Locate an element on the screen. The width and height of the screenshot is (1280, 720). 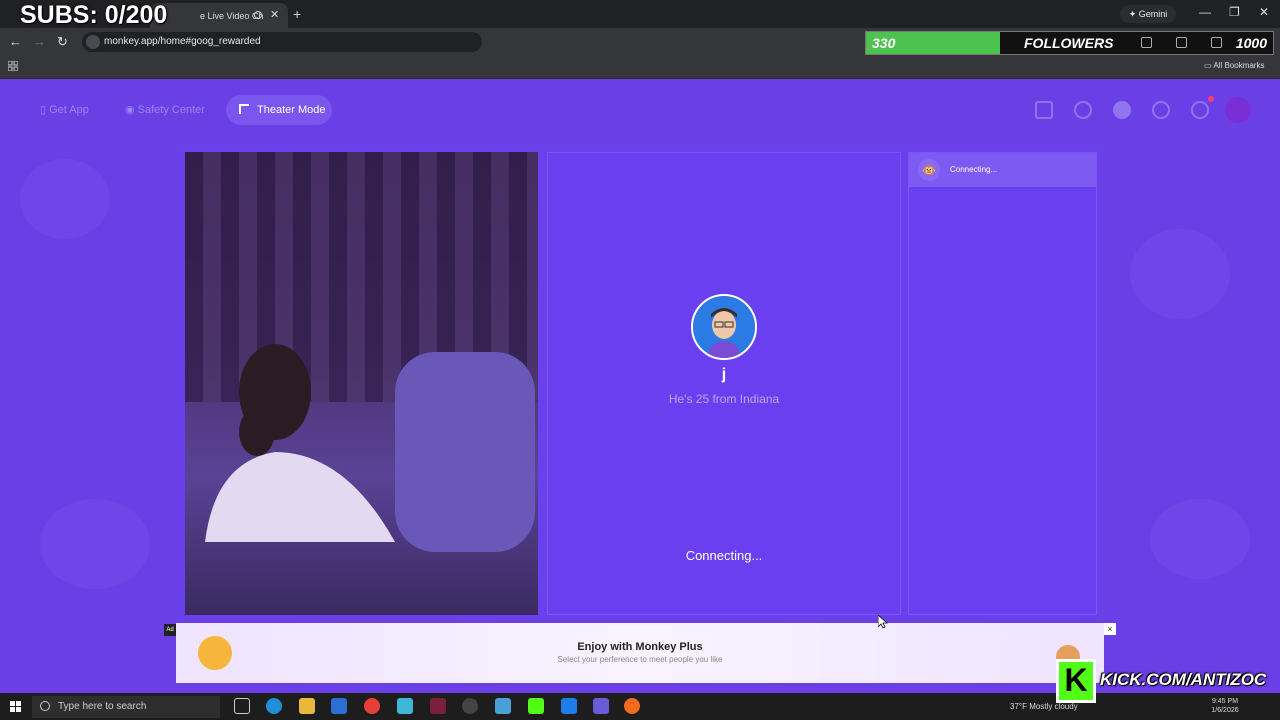
ad-title: Enjoy with Monkey Plus is located at coordinates (640, 647).